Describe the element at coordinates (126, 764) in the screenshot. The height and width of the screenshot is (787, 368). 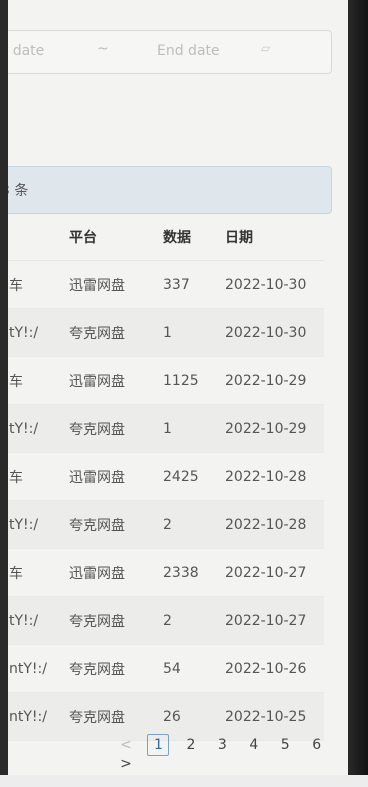
I see `next-page-button: >` at that location.